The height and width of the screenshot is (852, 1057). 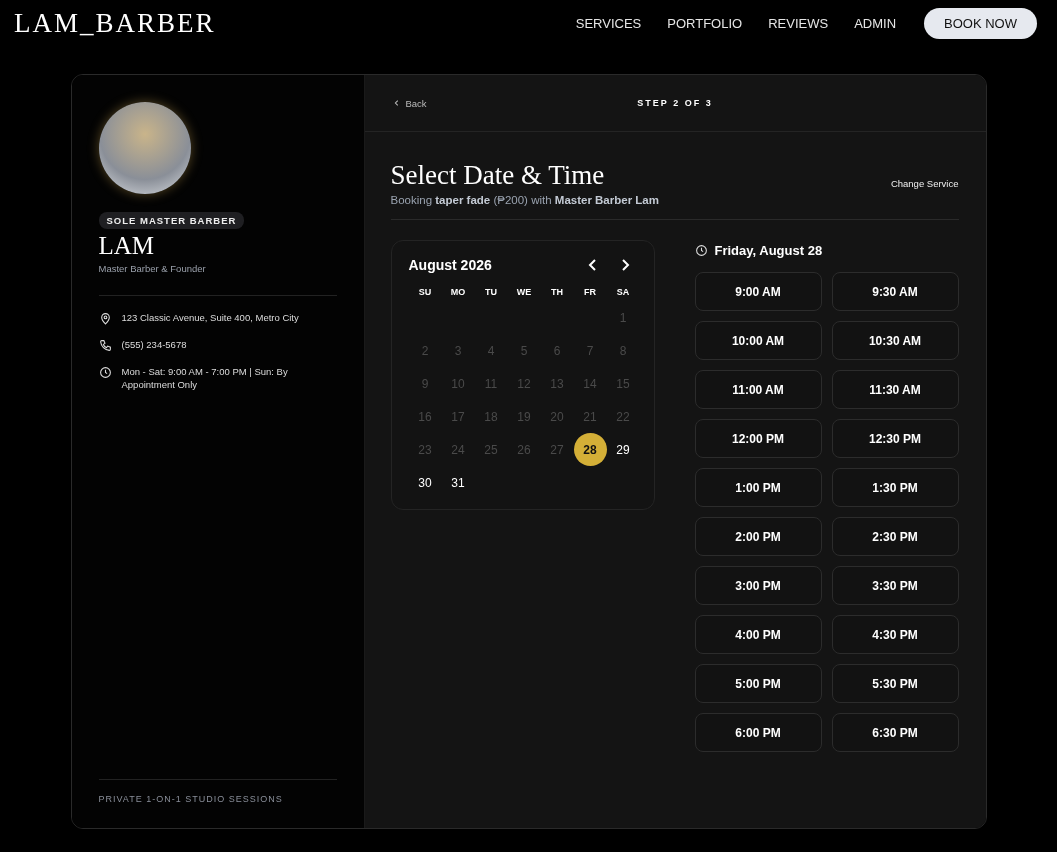 I want to click on time-slot-button: 6:30 PM, so click(x=895, y=732).